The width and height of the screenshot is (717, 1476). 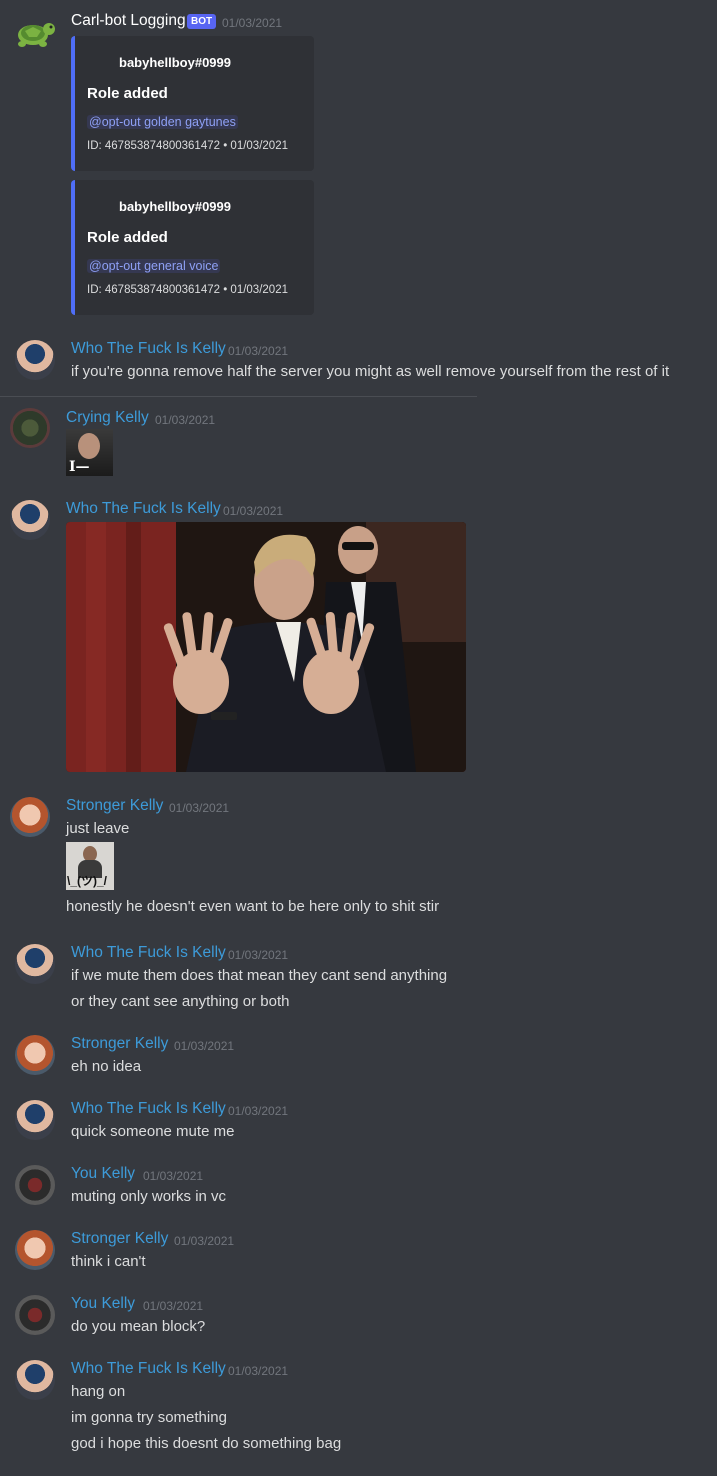 I want to click on role-mention: @opt-out general voice, so click(x=154, y=266).